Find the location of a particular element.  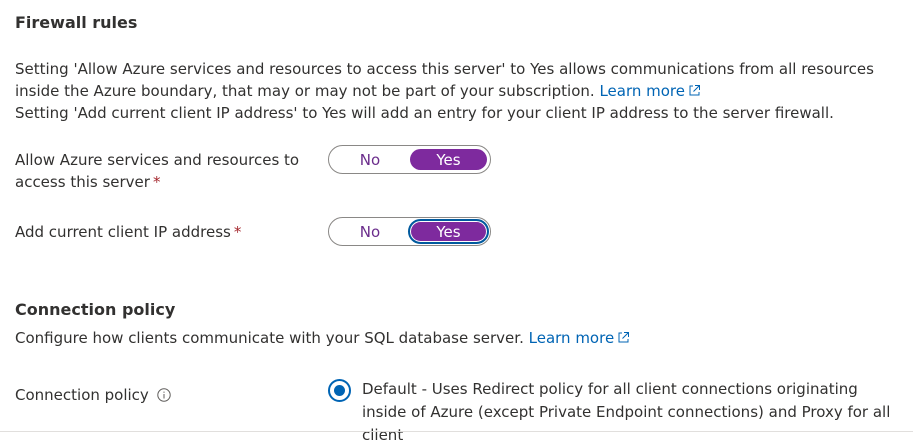

add-client-ip-no-option: No is located at coordinates (370, 231).